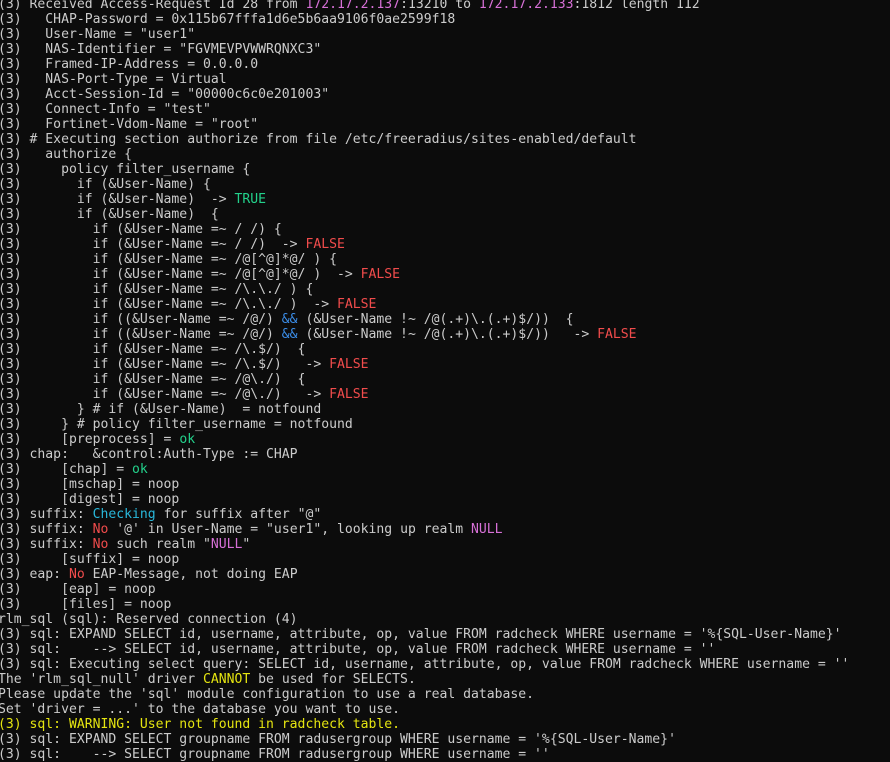  Describe the element at coordinates (153, 6) in the screenshot. I see `log-text: (3) Received Access-Request Id 28 from` at that location.